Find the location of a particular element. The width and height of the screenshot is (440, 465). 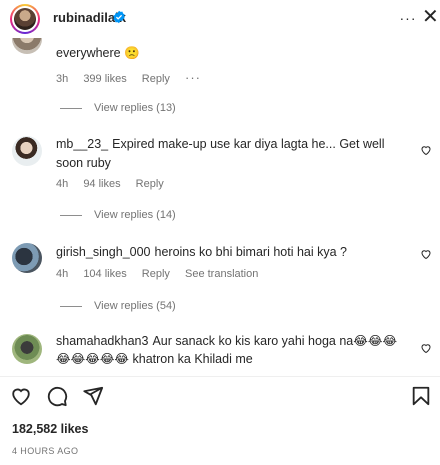

post-timestamp: 4 HOURS AGO is located at coordinates (45, 451).